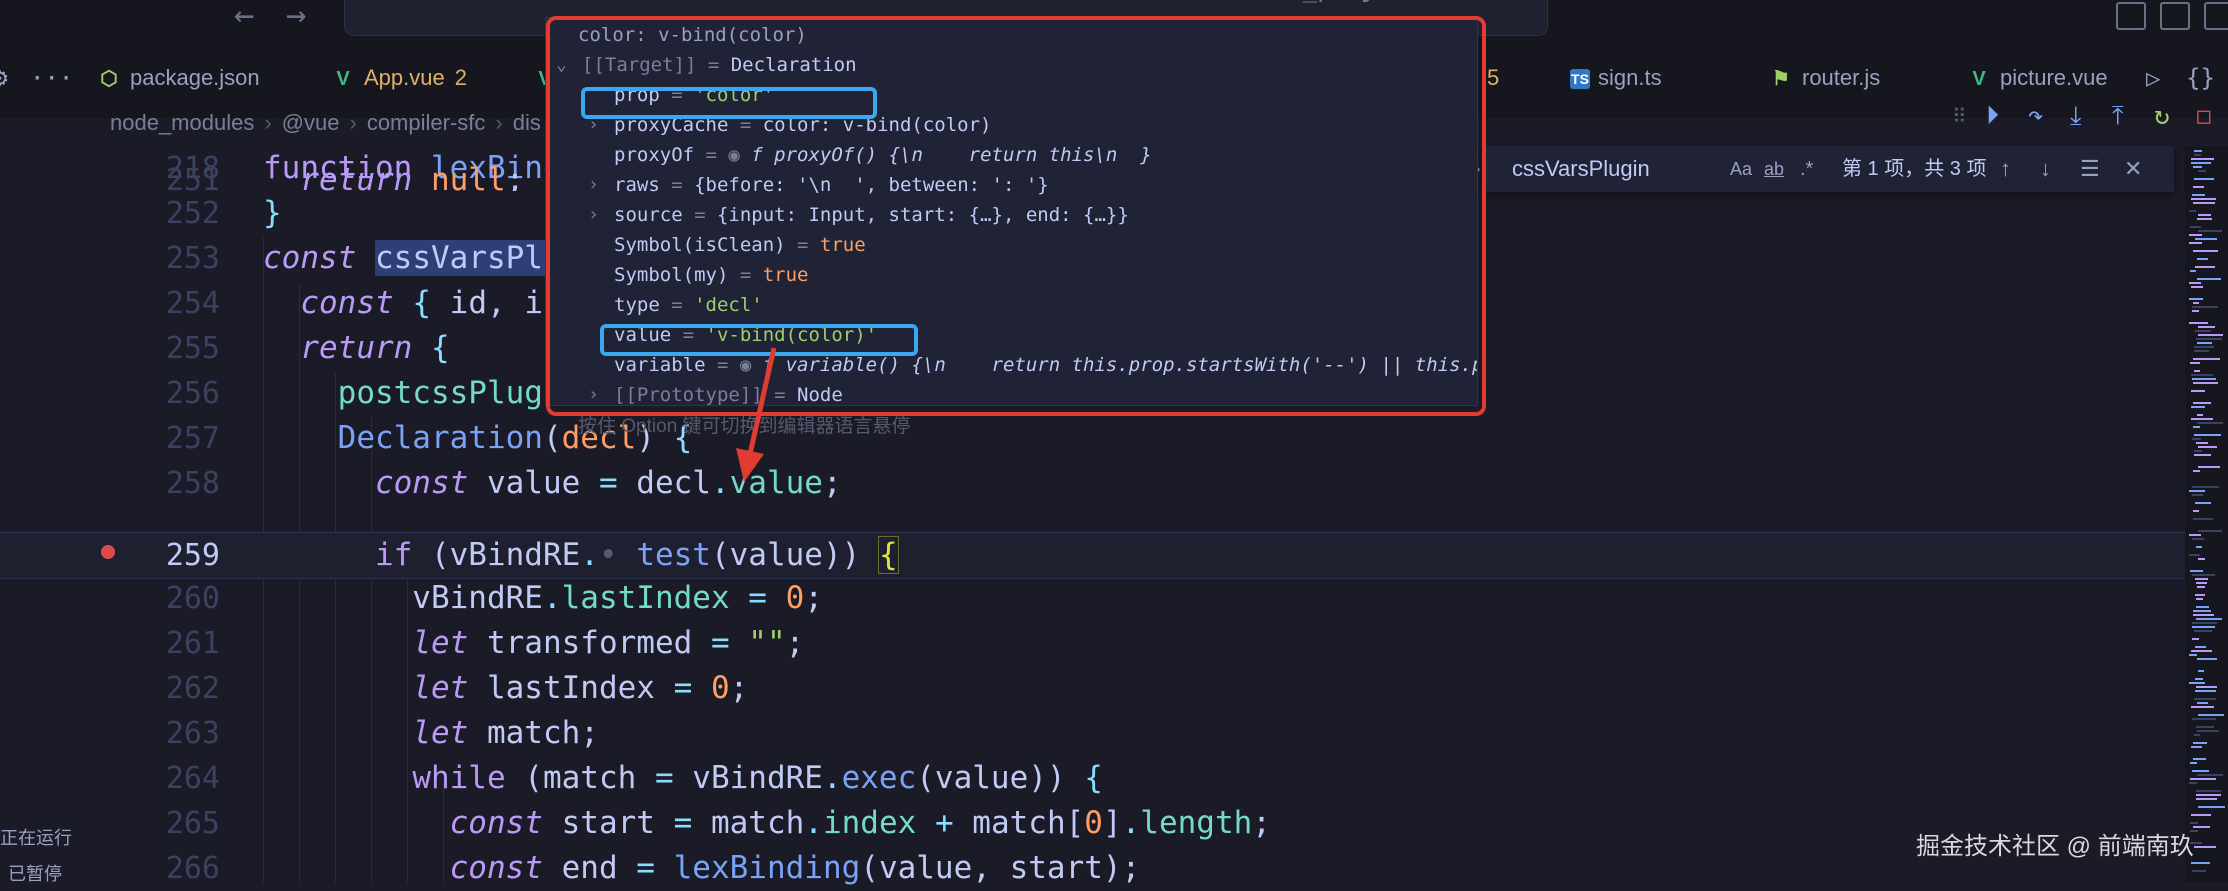 This screenshot has height=891, width=2228. What do you see at coordinates (608, 643) in the screenshot?
I see `code-text: let transformed = "";` at bounding box center [608, 643].